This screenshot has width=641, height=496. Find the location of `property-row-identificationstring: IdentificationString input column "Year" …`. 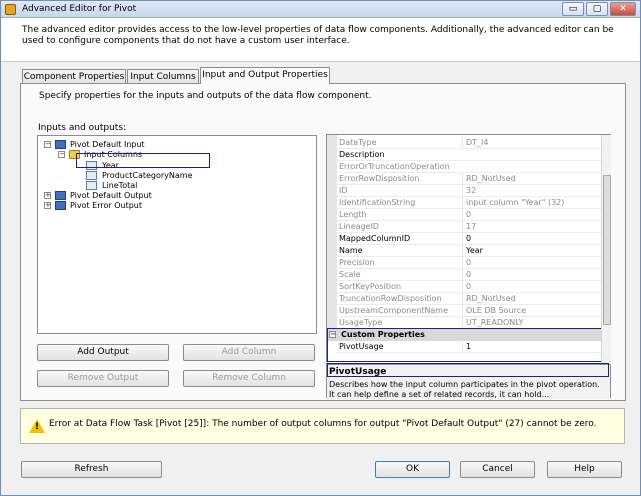

property-row-identificationstring: IdentificationString input column "Year" … is located at coordinates (469, 203).